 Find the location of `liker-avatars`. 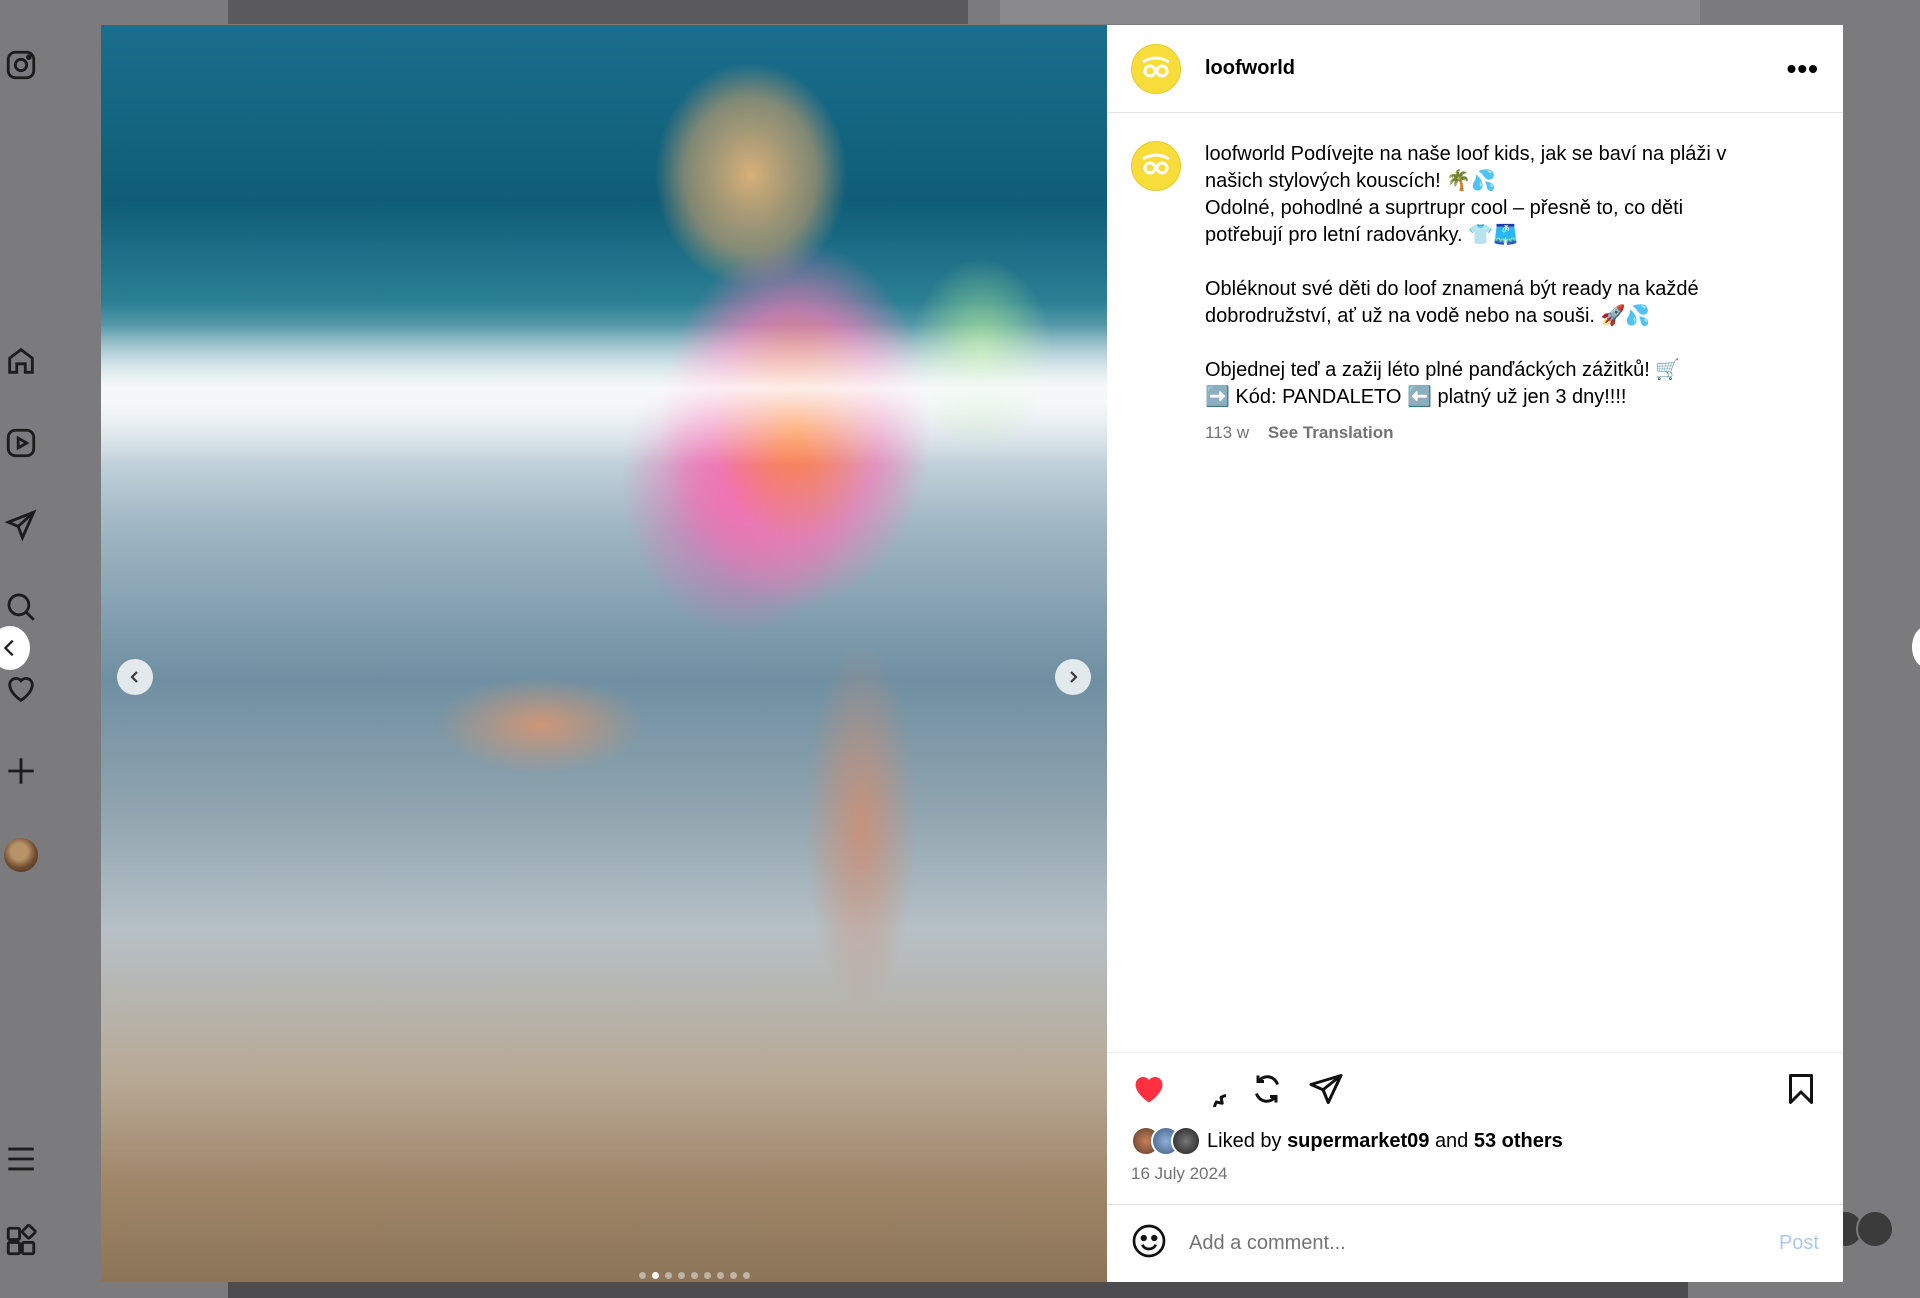

liker-avatars is located at coordinates (1166, 1141).